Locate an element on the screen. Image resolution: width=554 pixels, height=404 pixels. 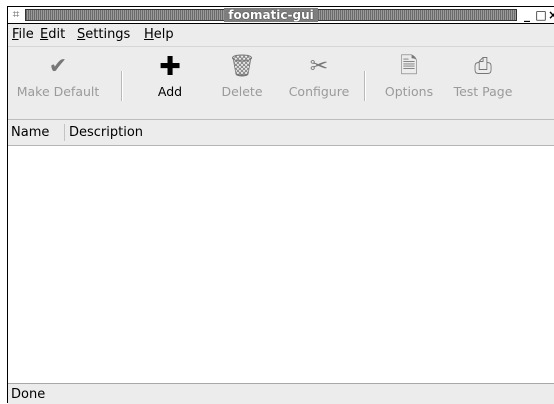
status-text: Done is located at coordinates (28, 394).